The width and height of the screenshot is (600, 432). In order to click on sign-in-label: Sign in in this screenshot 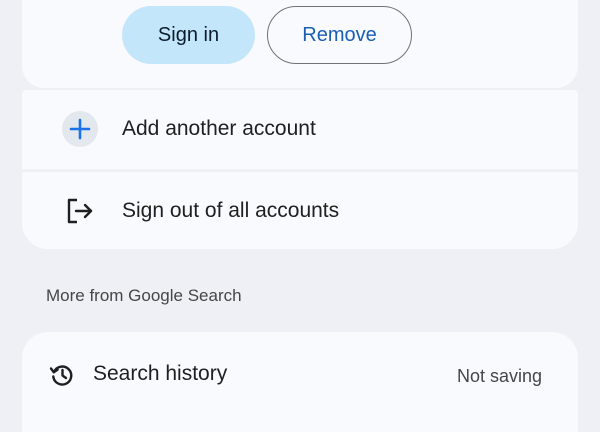, I will do `click(188, 34)`.